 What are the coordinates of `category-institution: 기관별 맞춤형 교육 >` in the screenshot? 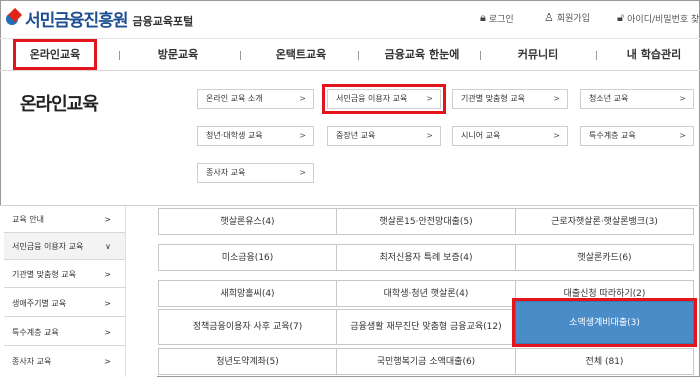 It's located at (510, 99).